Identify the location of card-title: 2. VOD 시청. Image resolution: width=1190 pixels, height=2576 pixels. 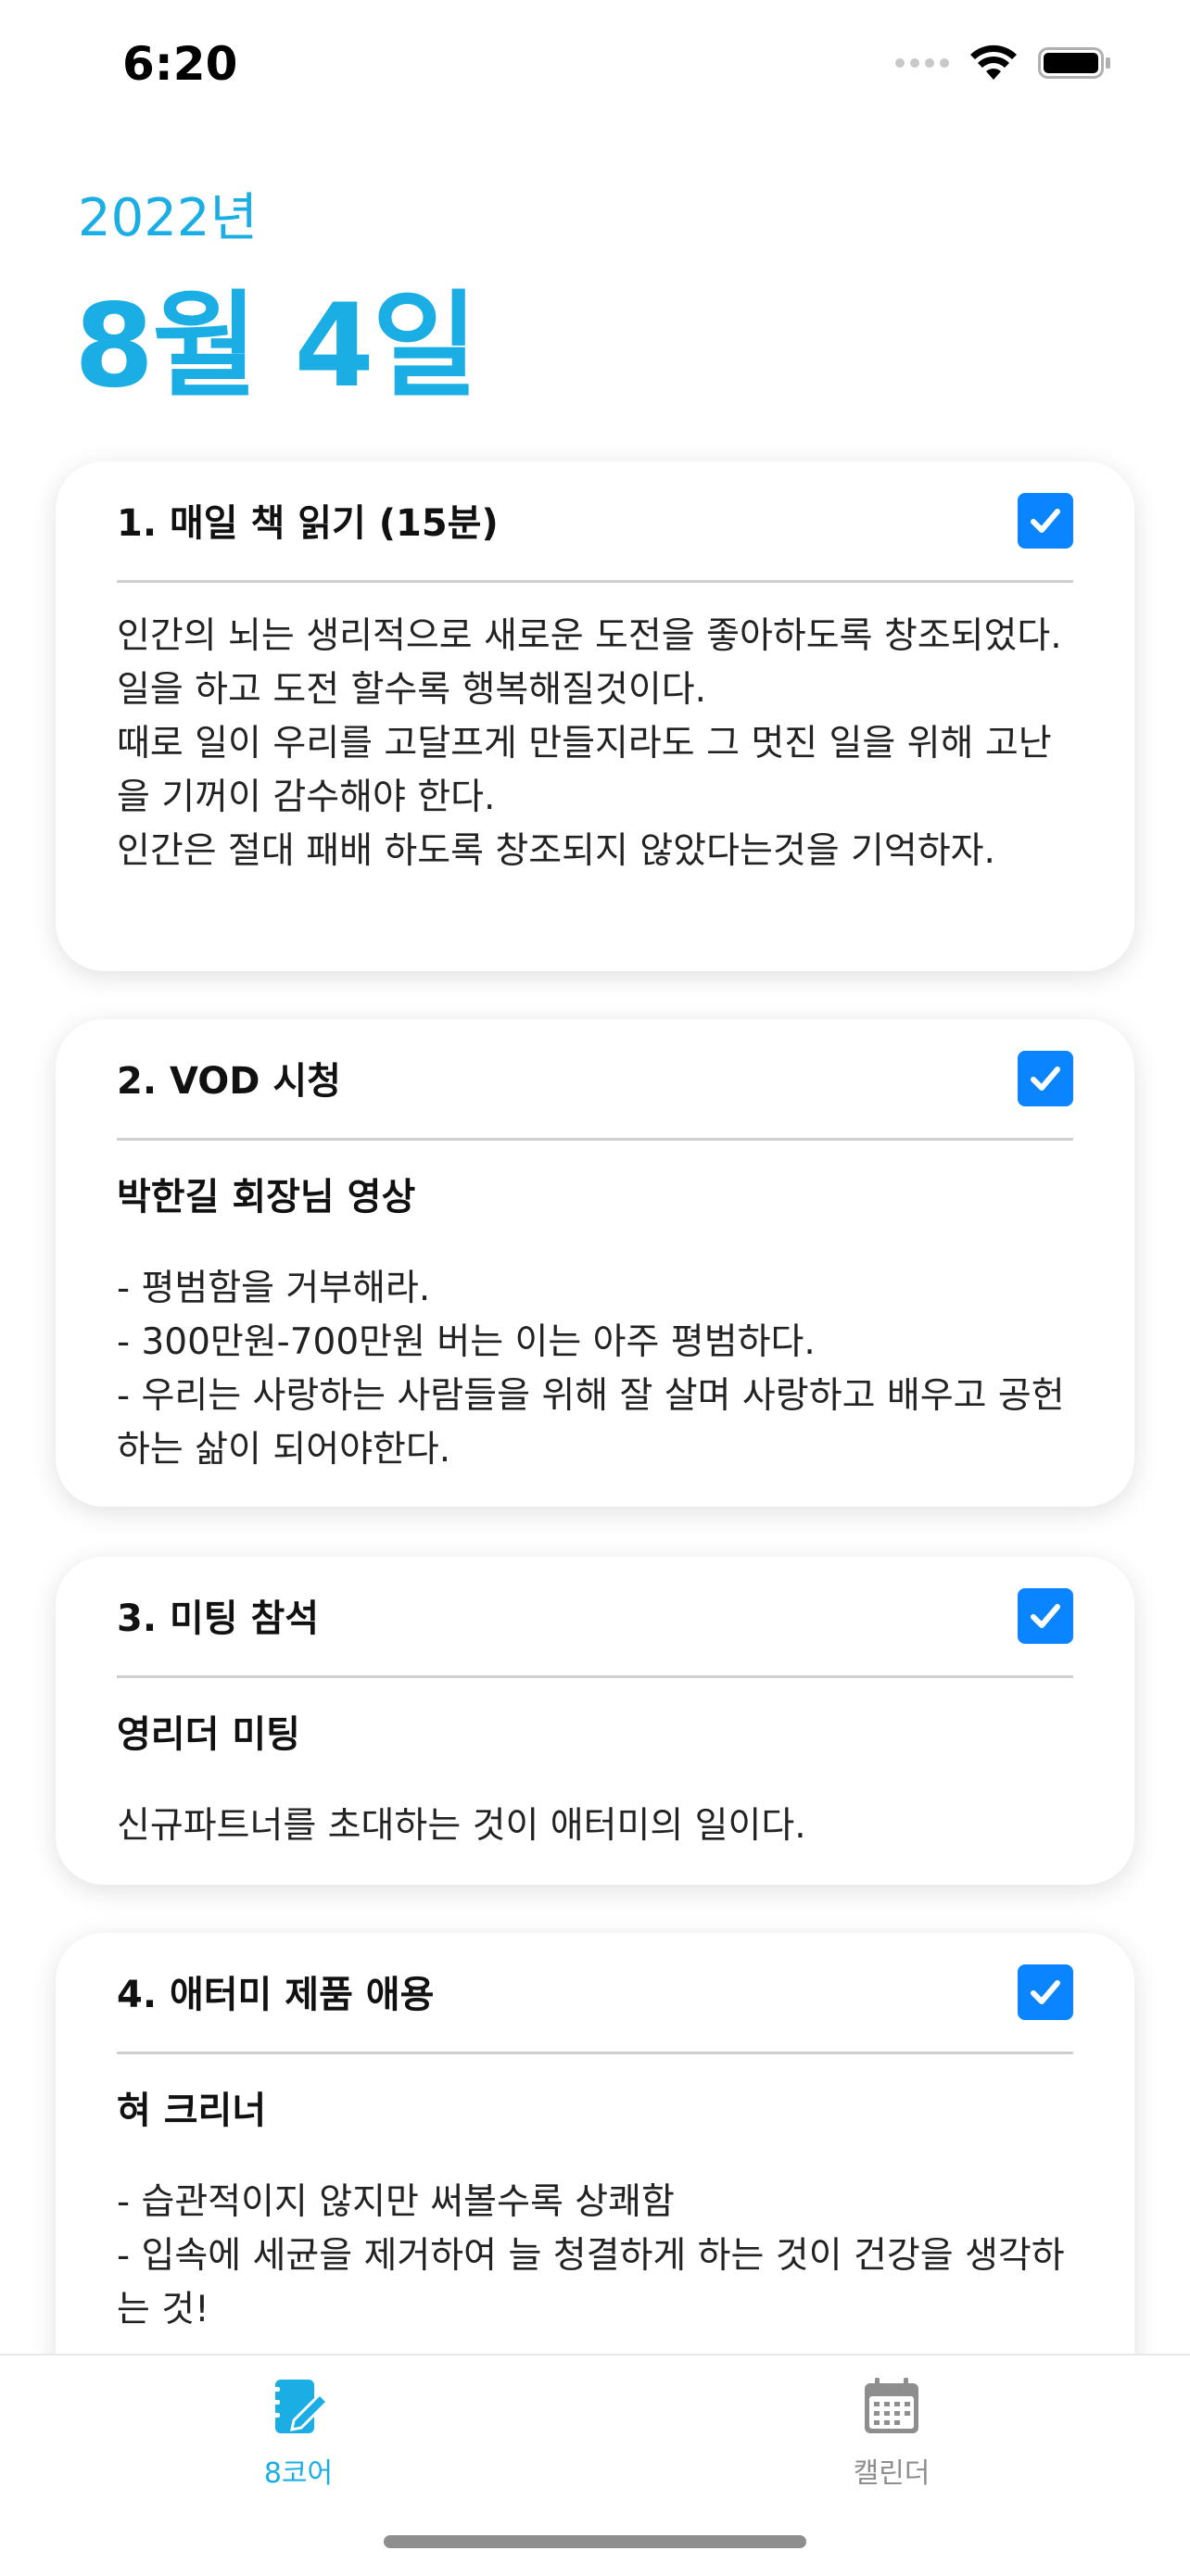
(229, 1081).